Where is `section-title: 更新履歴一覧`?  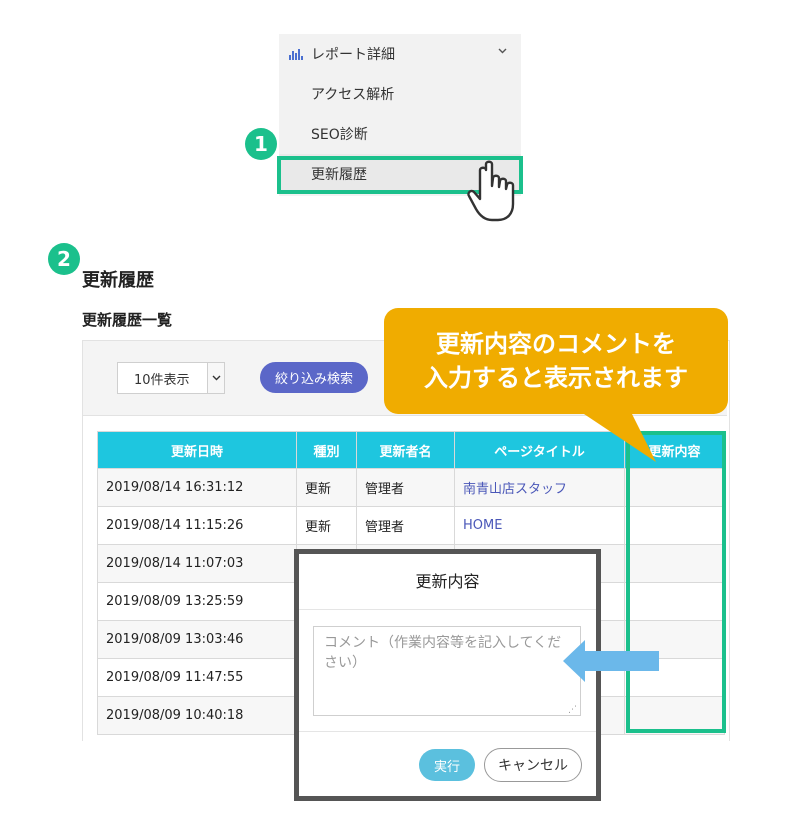 section-title: 更新履歴一覧 is located at coordinates (127, 320).